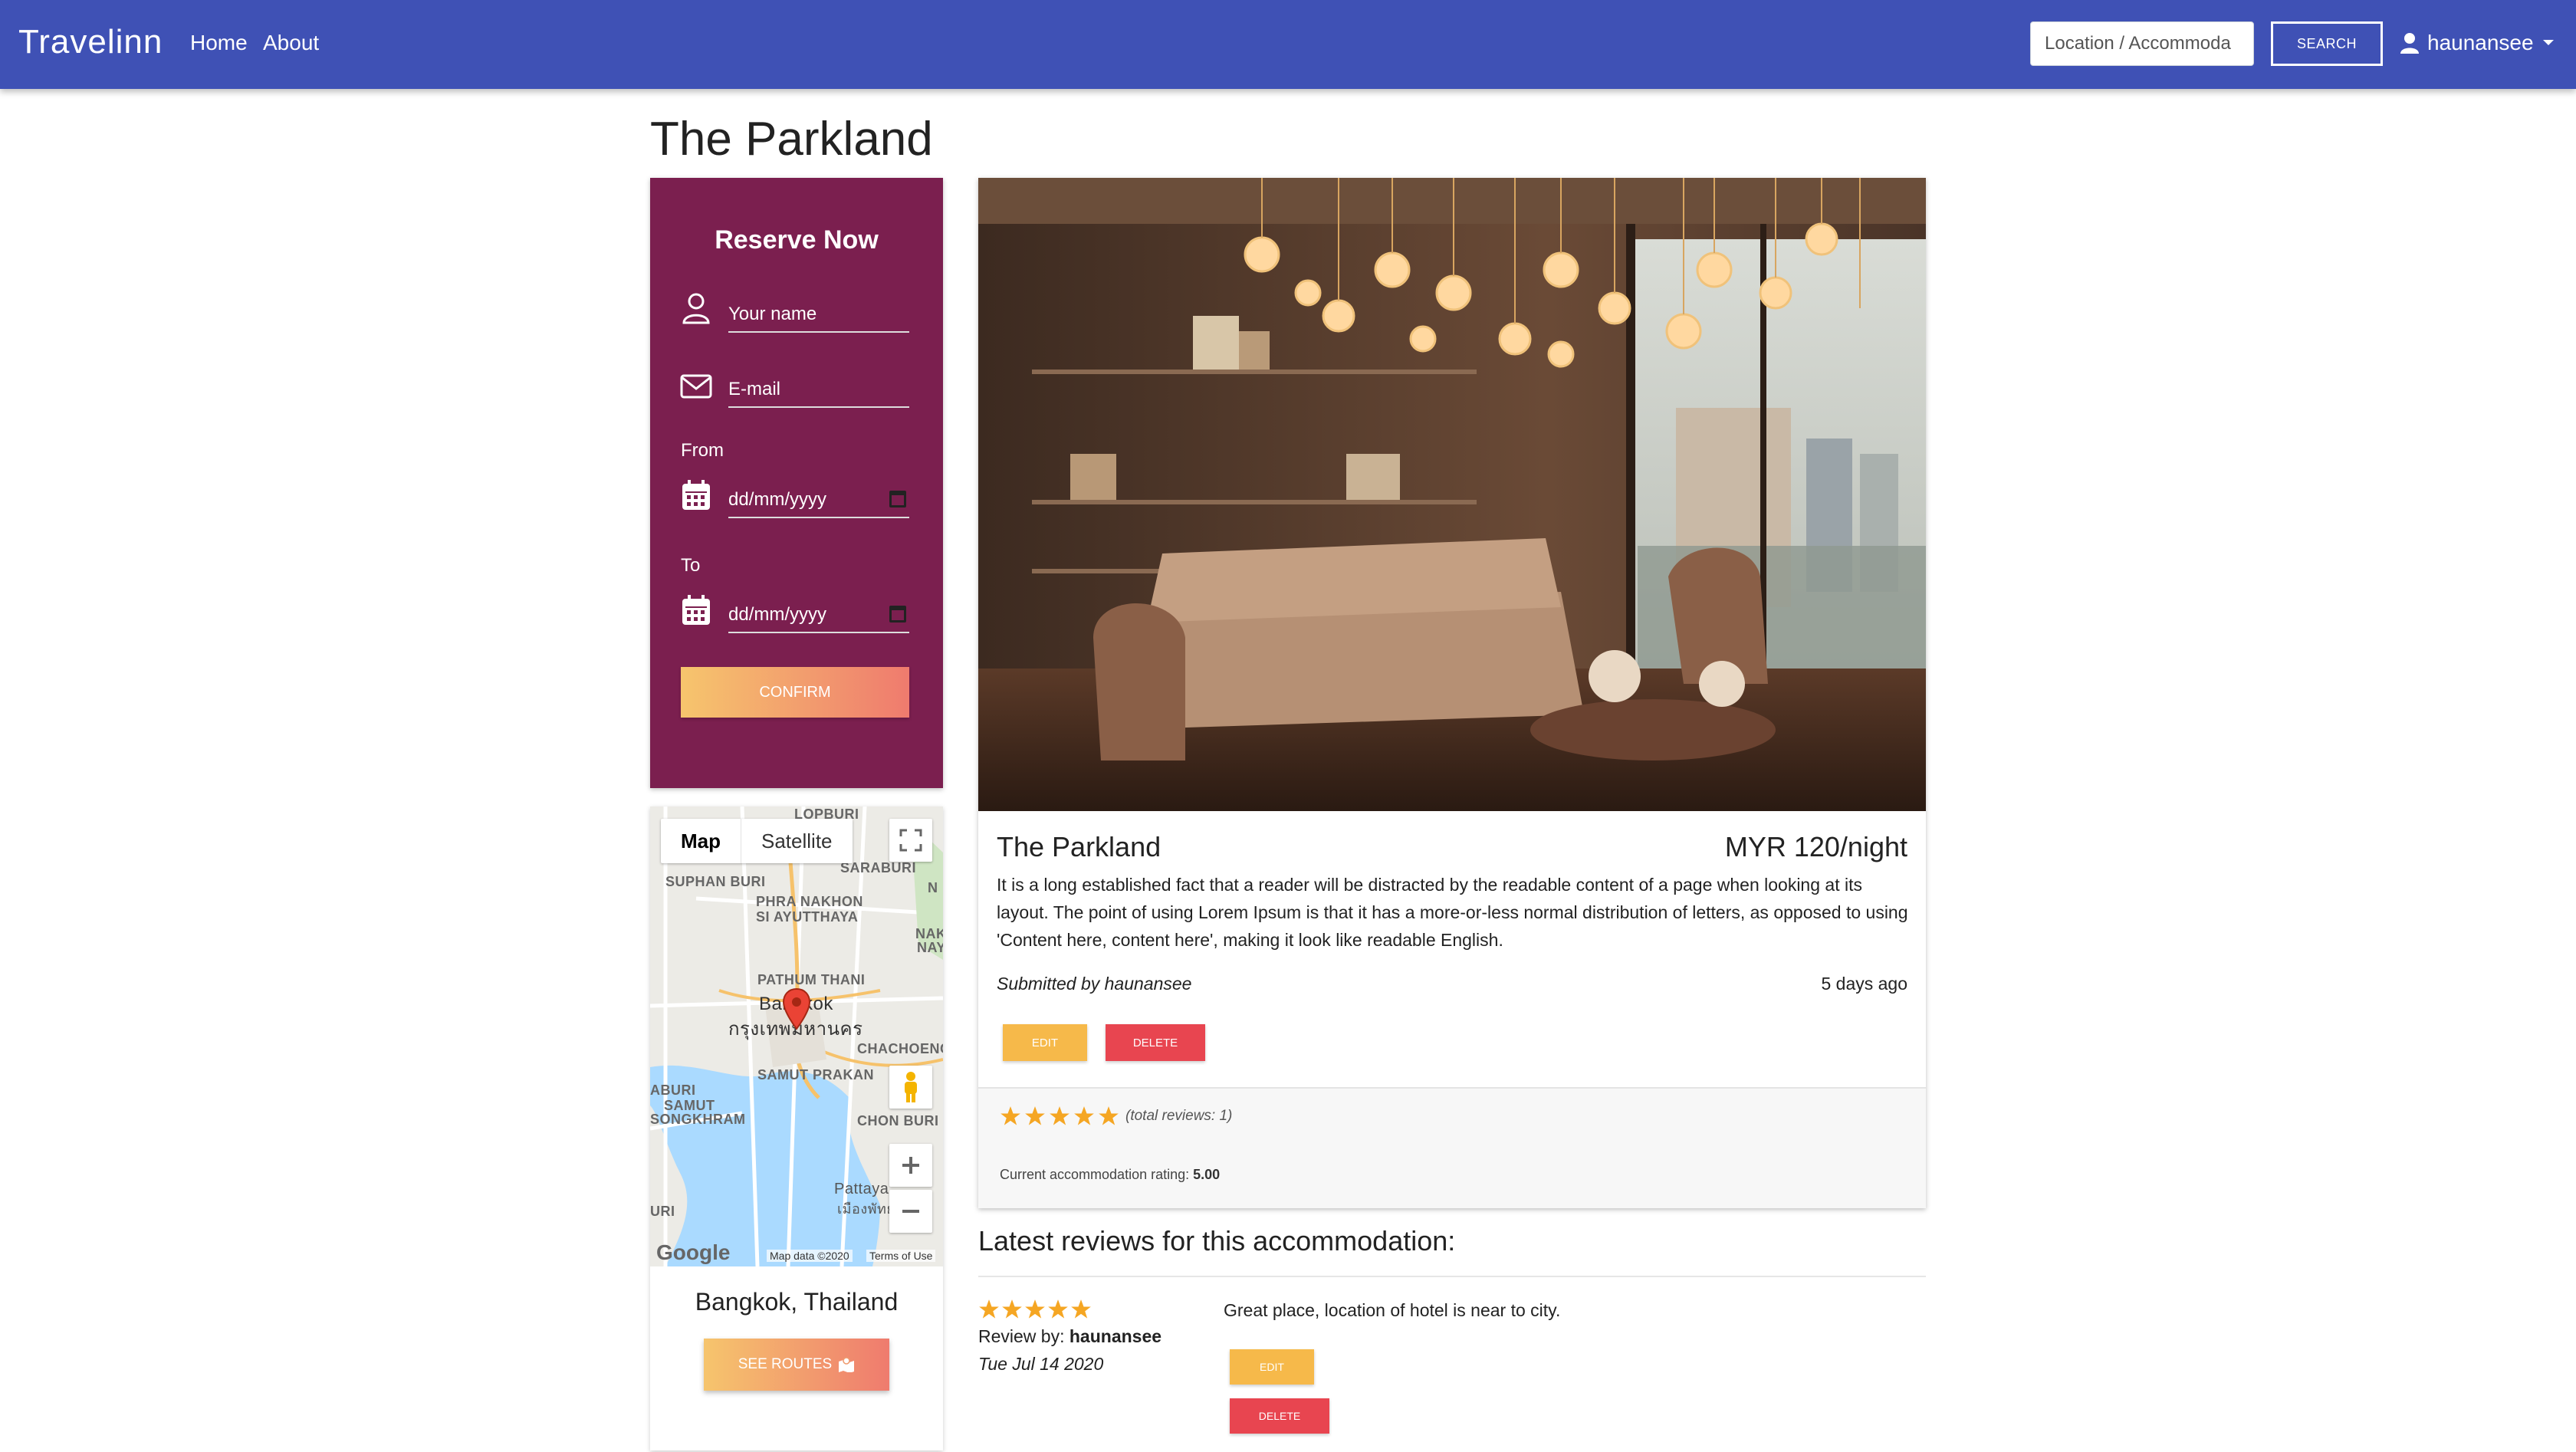  What do you see at coordinates (694, 1252) in the screenshot?
I see `google-logo: Google` at bounding box center [694, 1252].